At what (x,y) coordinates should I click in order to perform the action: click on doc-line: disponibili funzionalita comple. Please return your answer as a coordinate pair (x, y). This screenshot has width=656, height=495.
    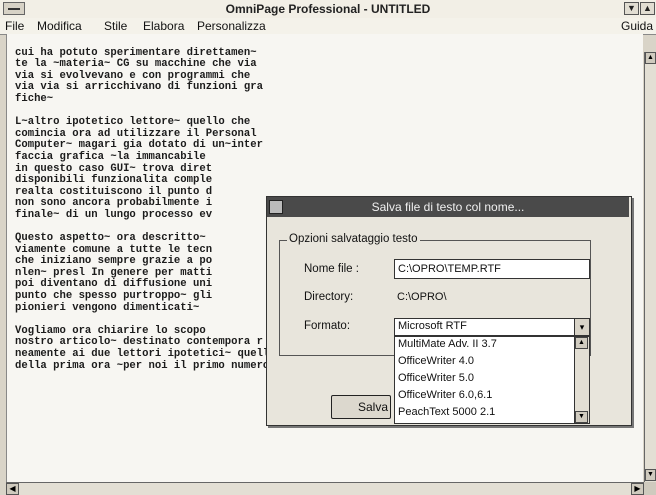
    Looking at the image, I should click on (114, 180).